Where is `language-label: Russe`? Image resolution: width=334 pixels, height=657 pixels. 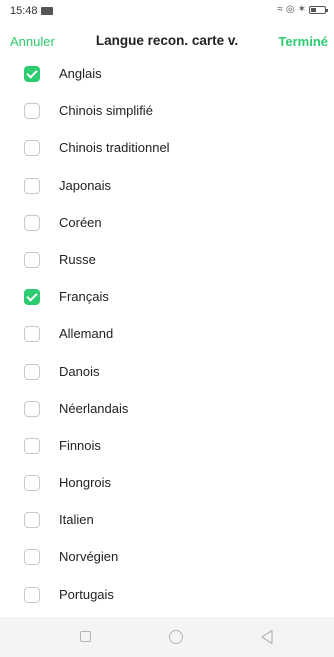 language-label: Russe is located at coordinates (77, 259).